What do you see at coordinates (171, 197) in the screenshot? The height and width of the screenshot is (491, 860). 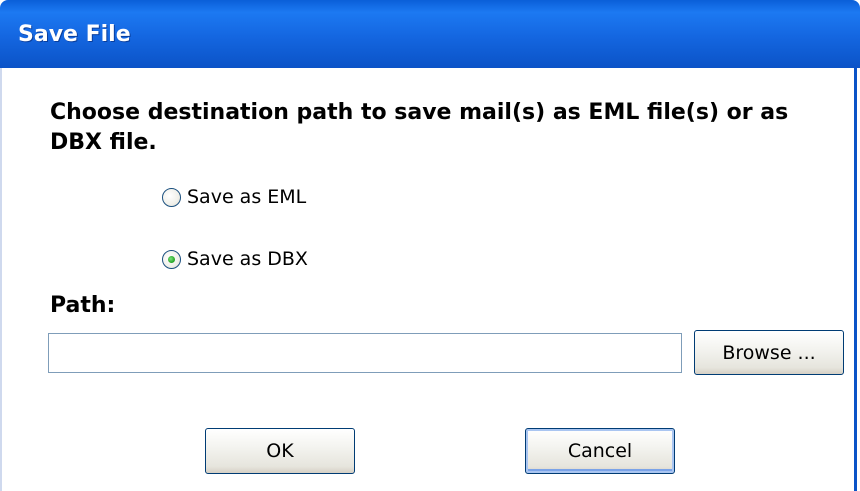 I see `radio-button-eml` at bounding box center [171, 197].